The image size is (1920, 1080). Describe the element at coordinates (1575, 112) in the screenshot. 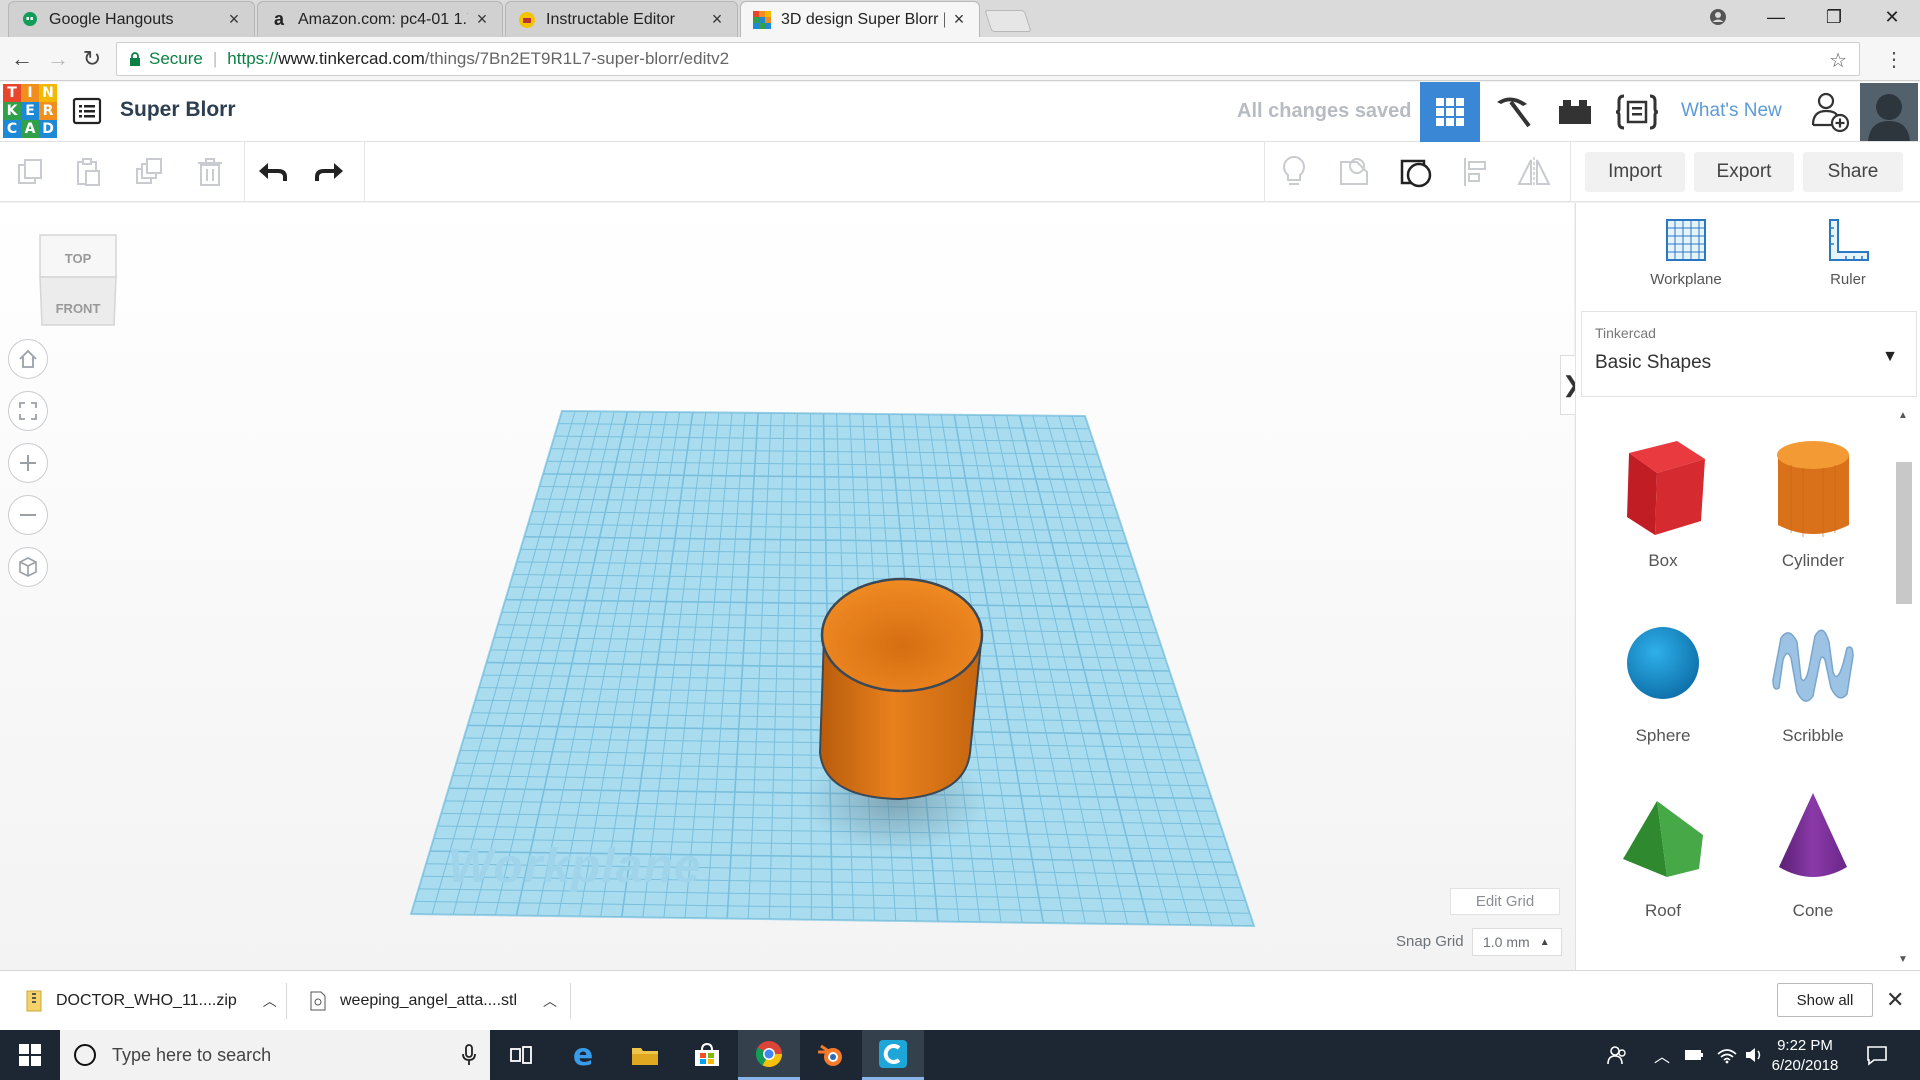

I see `bricks-view-button` at that location.